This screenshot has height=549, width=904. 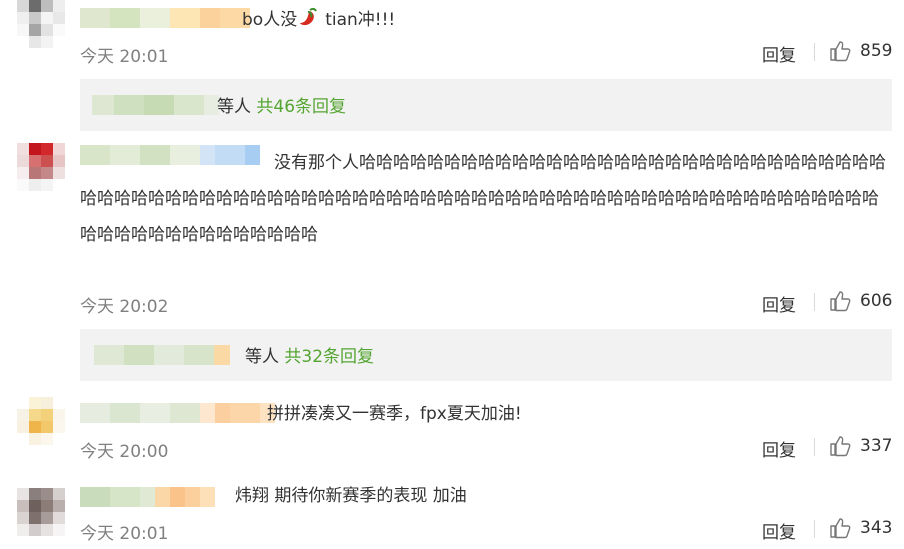 I want to click on like-count: 859, so click(x=876, y=51).